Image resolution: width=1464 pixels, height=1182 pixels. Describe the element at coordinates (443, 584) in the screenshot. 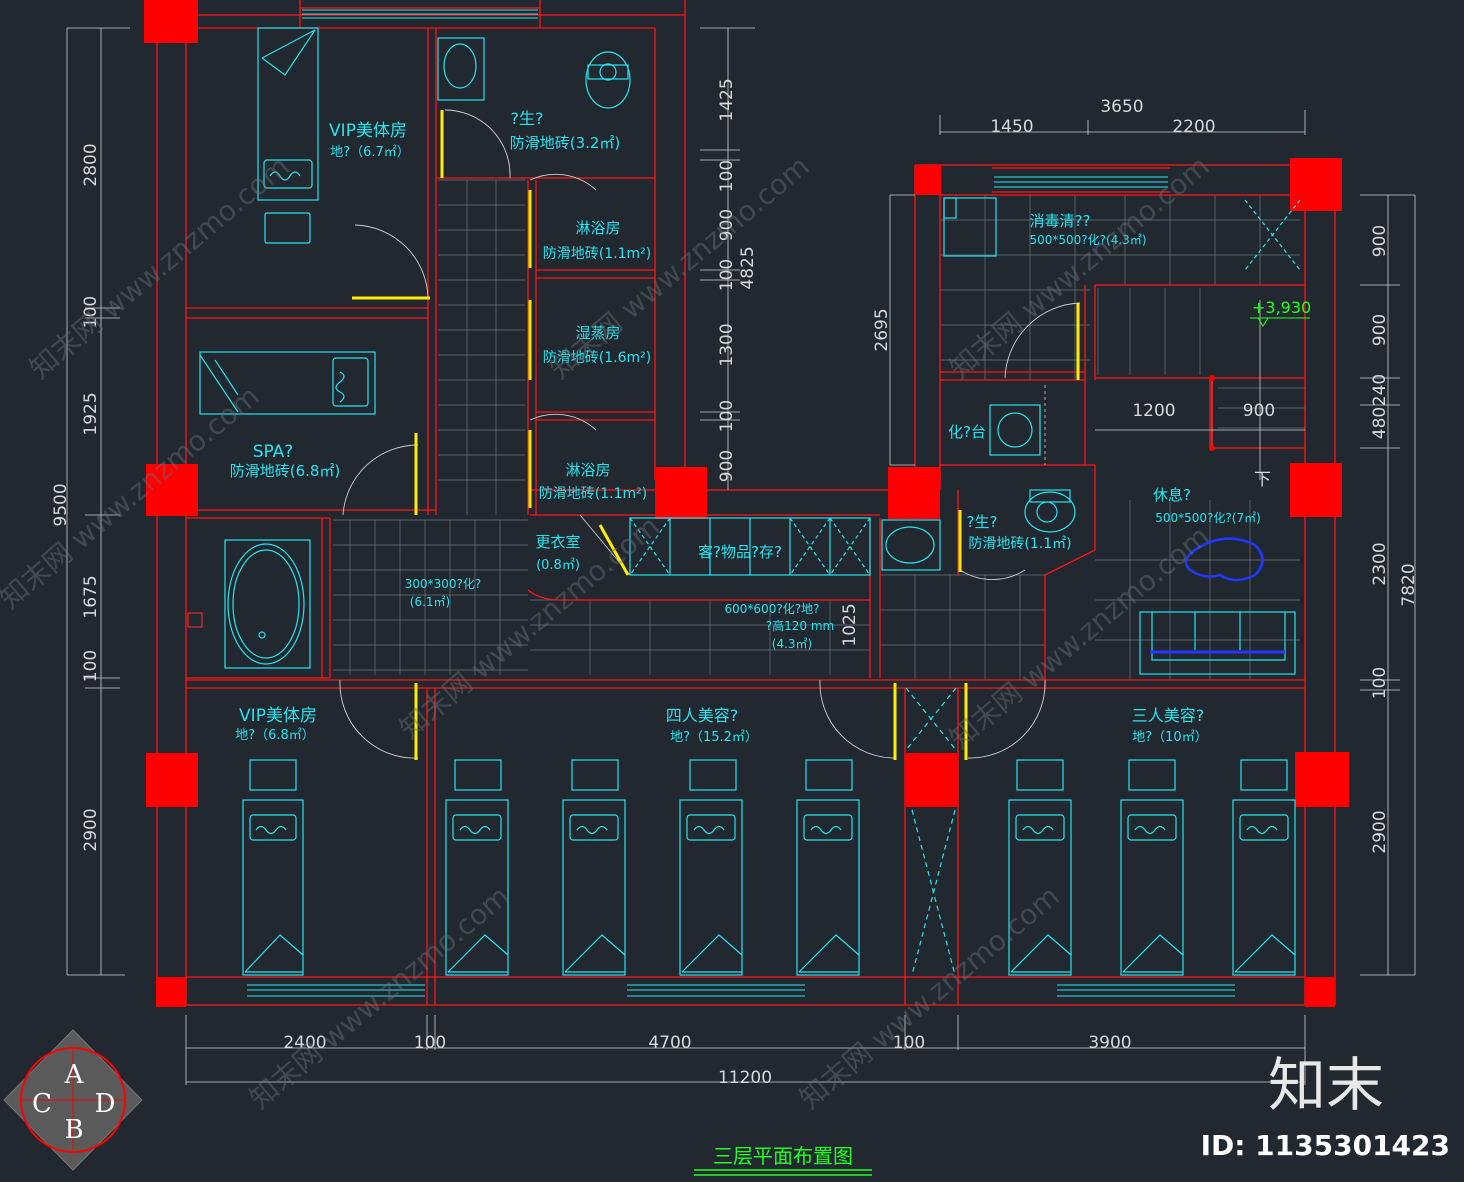

I see `room-tile300-name: 300*300?化?` at that location.